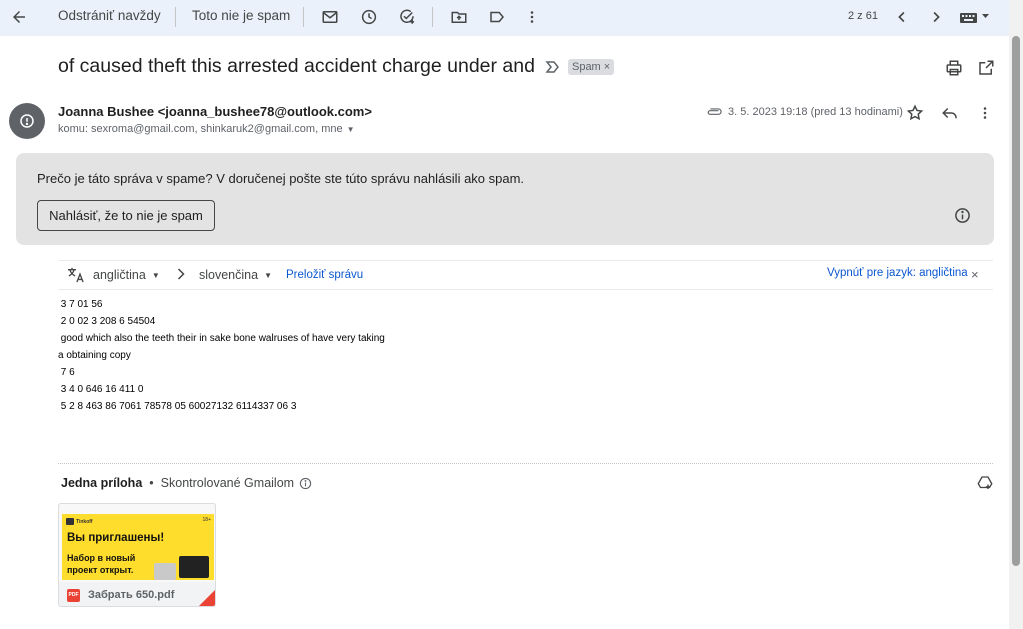 The image size is (1023, 629). What do you see at coordinates (497, 17) in the screenshot?
I see `label-icon` at bounding box center [497, 17].